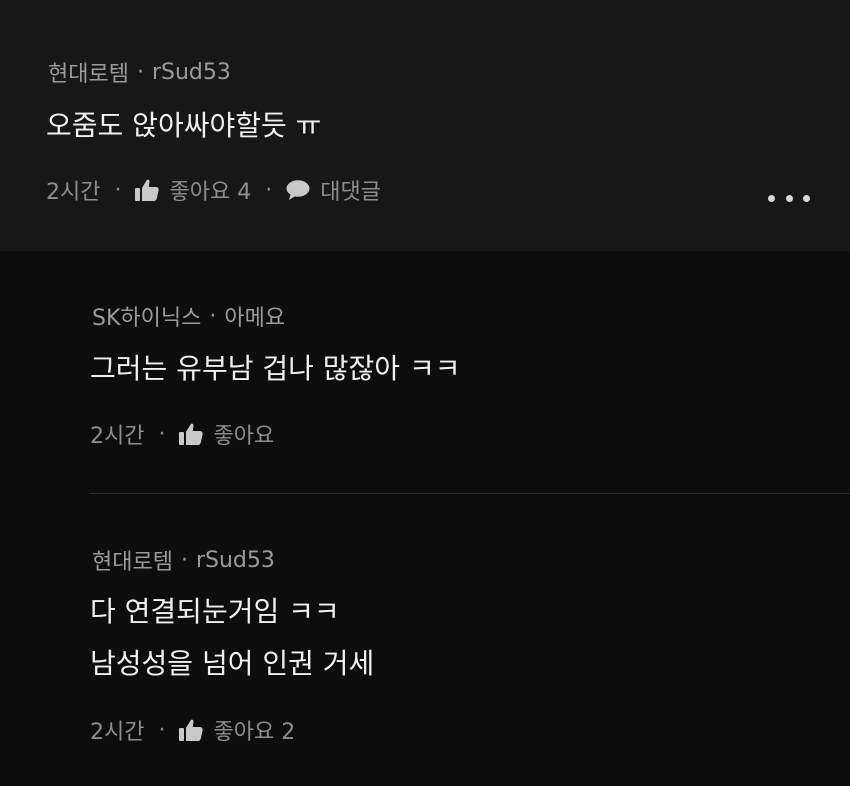 This screenshot has height=786, width=850. What do you see at coordinates (244, 436) in the screenshot?
I see `like-label: 좋아요` at bounding box center [244, 436].